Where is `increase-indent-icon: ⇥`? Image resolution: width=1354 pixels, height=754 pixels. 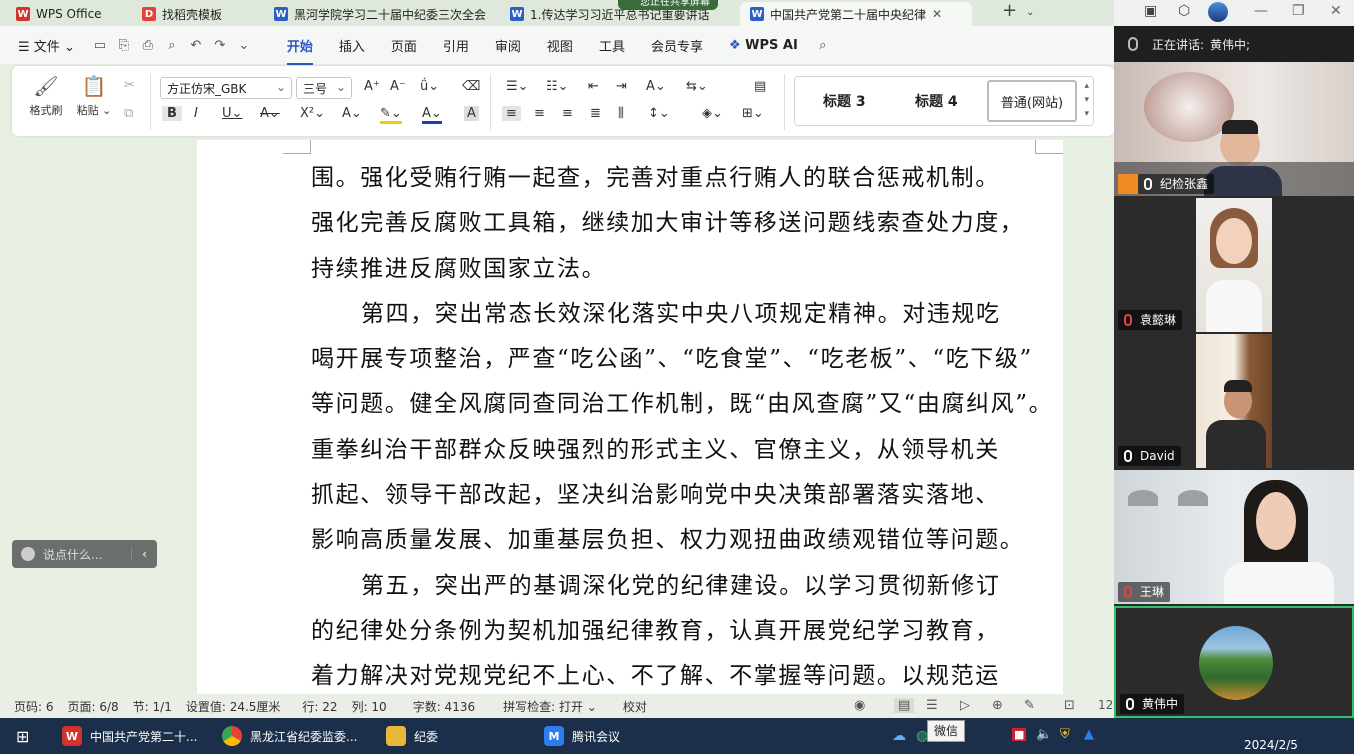
increase-indent-icon: ⇥ is located at coordinates (621, 86).